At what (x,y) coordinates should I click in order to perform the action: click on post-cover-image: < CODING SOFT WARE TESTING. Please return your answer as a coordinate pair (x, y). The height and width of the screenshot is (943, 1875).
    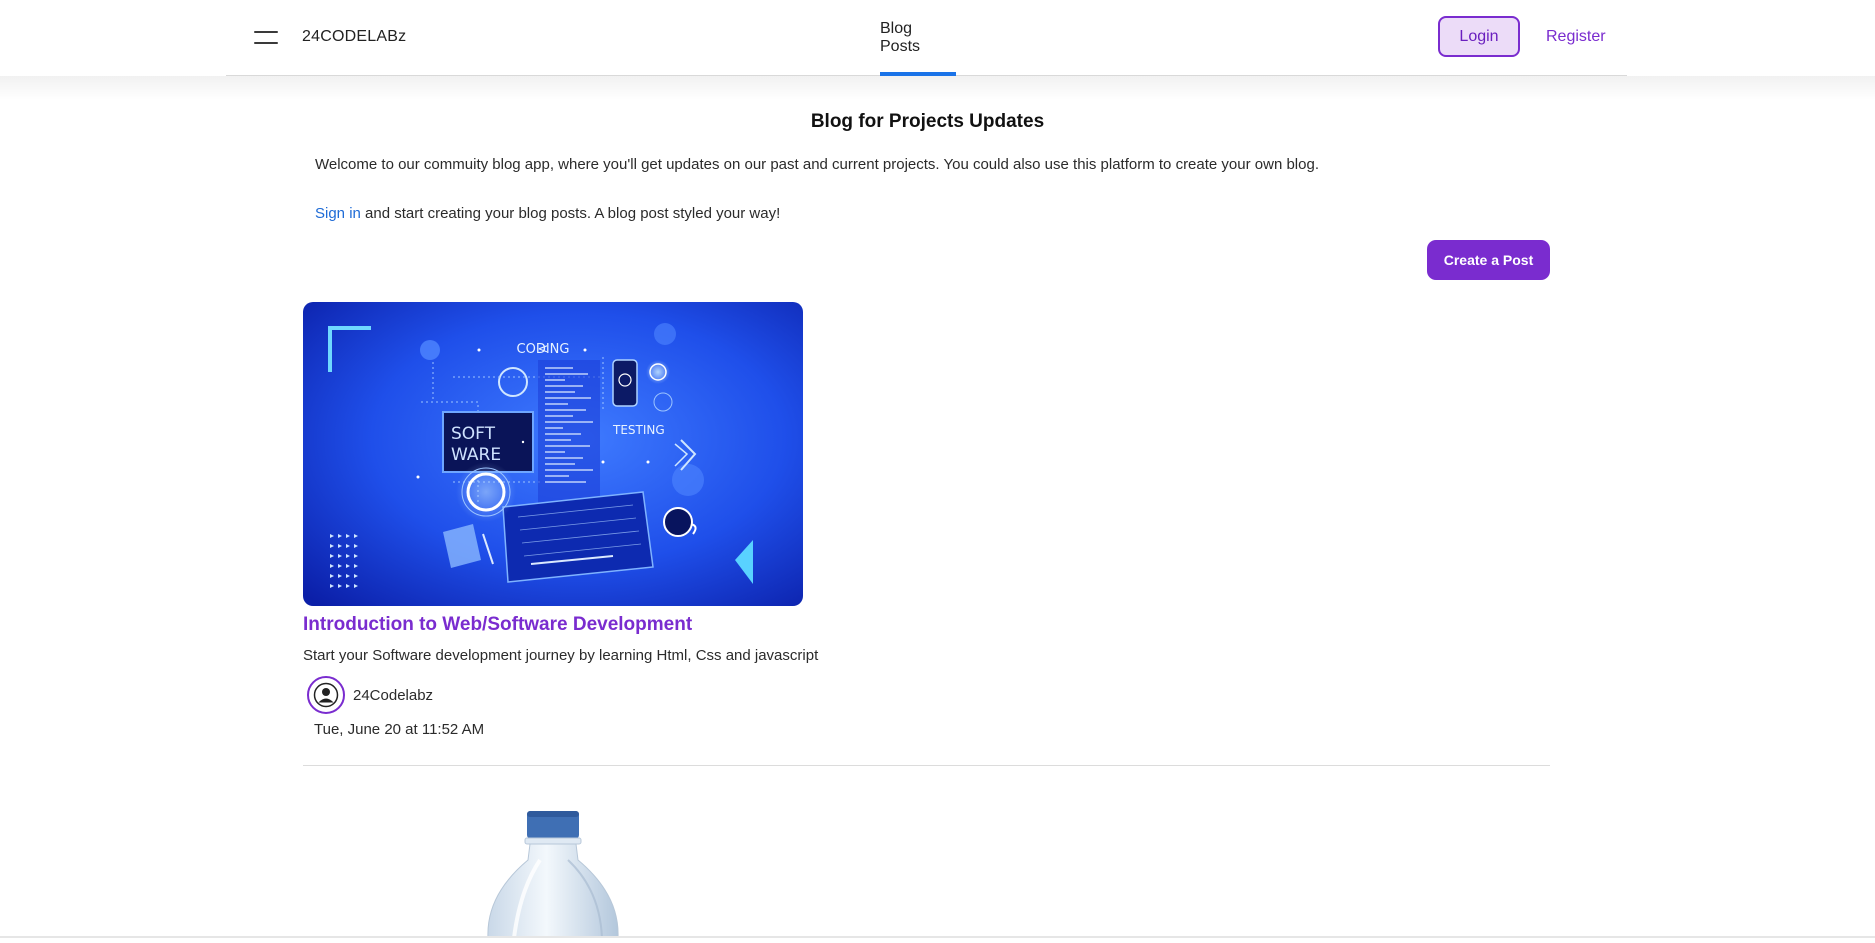
    Looking at the image, I should click on (553, 454).